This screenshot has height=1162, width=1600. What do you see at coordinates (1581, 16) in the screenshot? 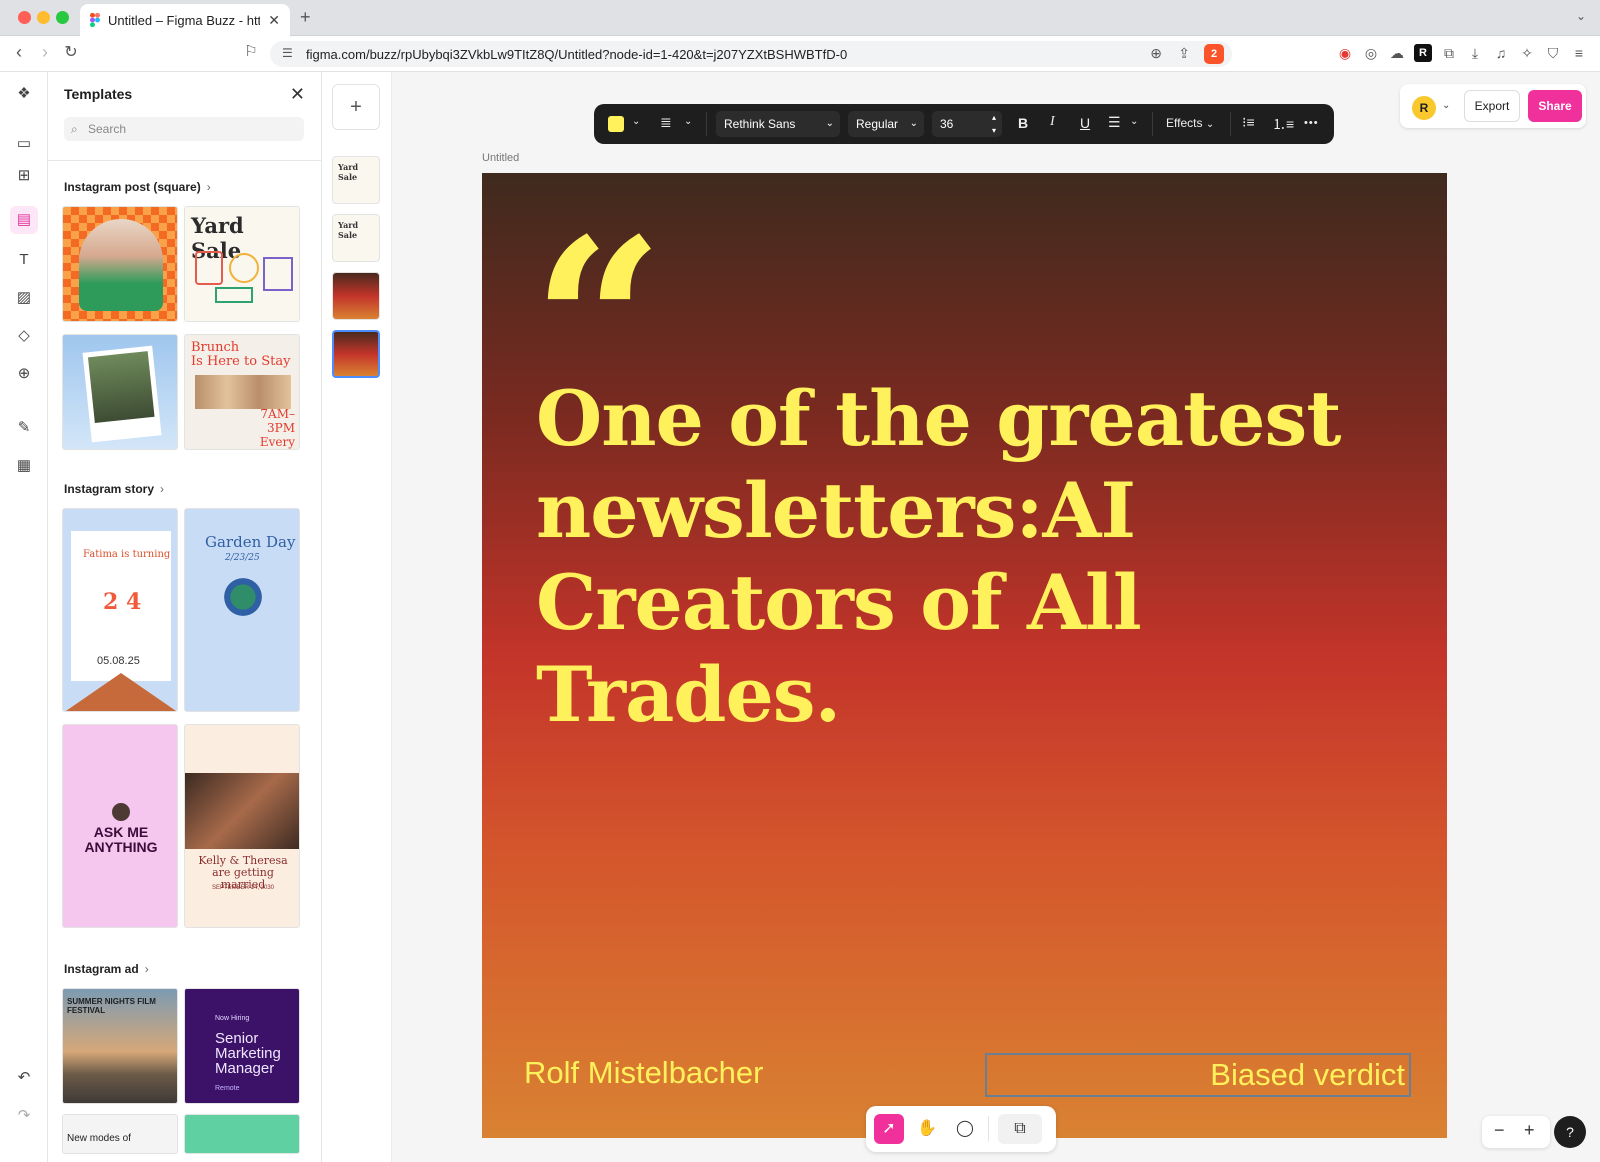
I see `tab-list-chevron-icon: ⌄` at bounding box center [1581, 16].